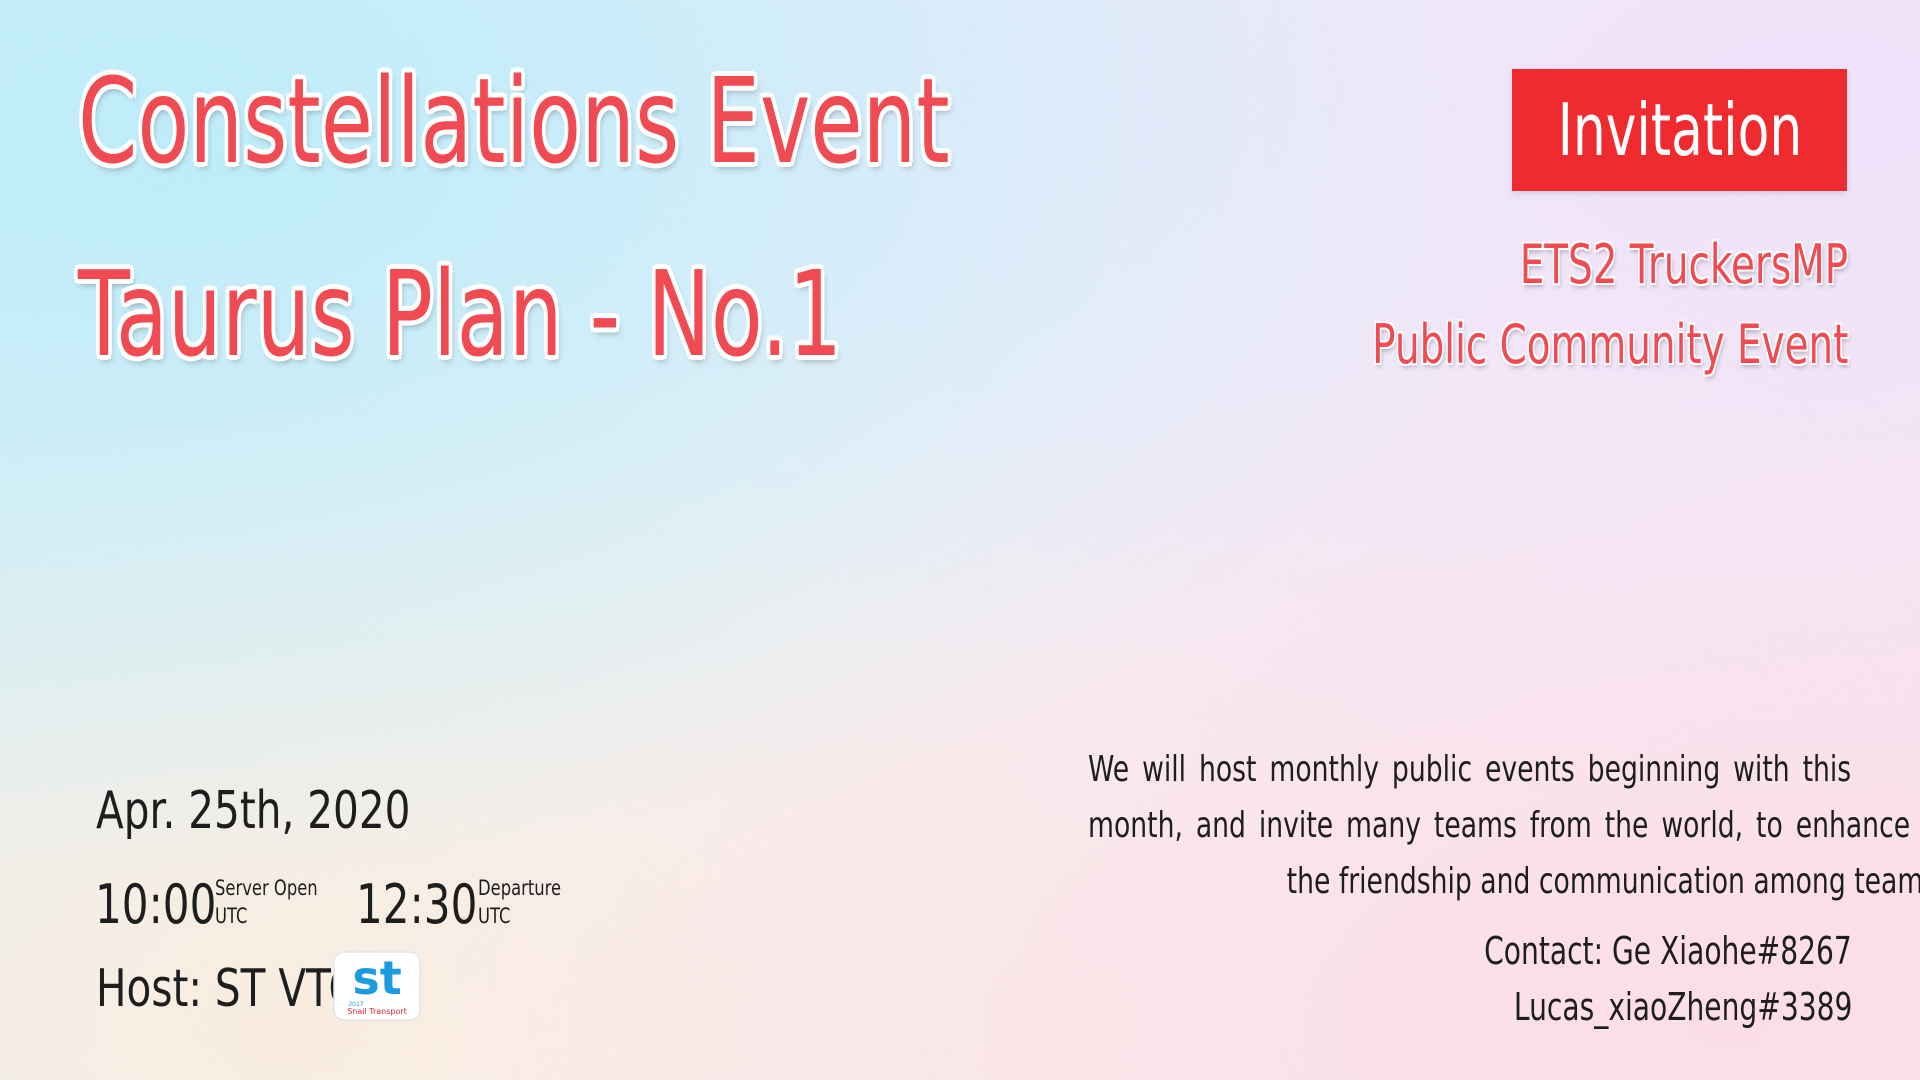 This screenshot has width=1920, height=1080. Describe the element at coordinates (376, 978) in the screenshot. I see `logo-letters: st` at that location.